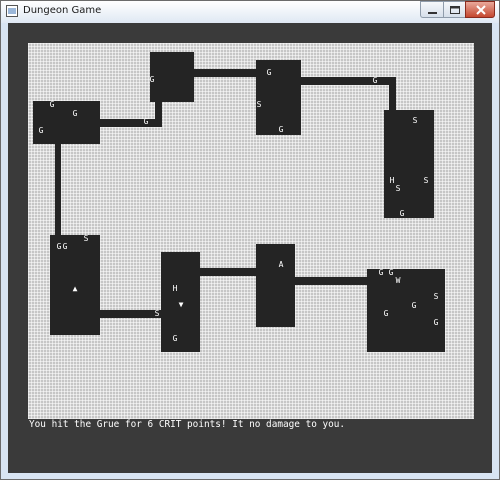 The width and height of the screenshot is (500, 480). I want to click on app-icon, so click(12, 11).